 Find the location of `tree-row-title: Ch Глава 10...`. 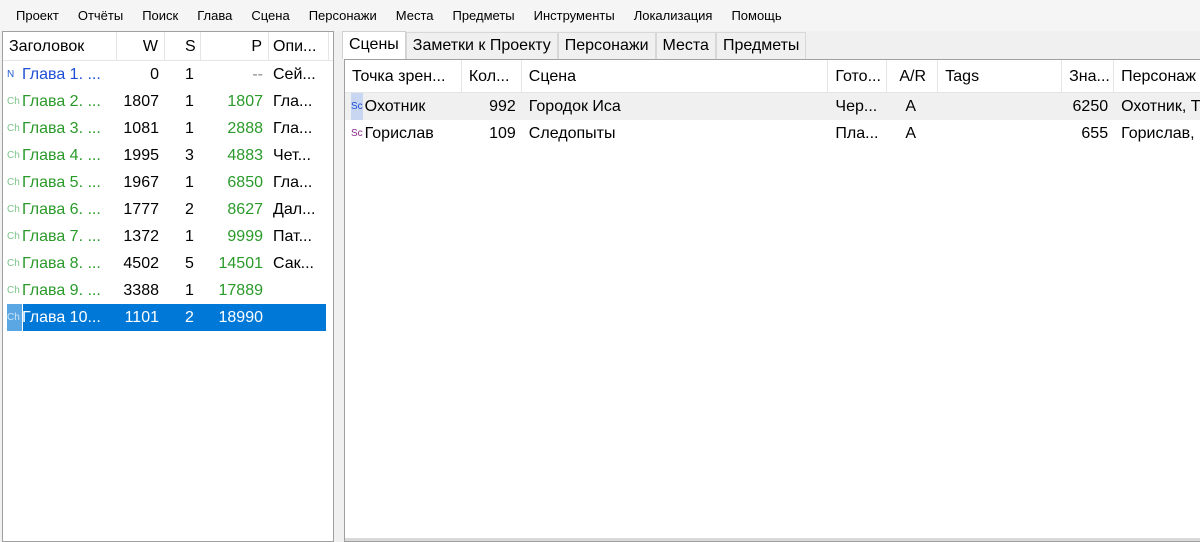

tree-row-title: Ch Глава 10... is located at coordinates (60, 317).